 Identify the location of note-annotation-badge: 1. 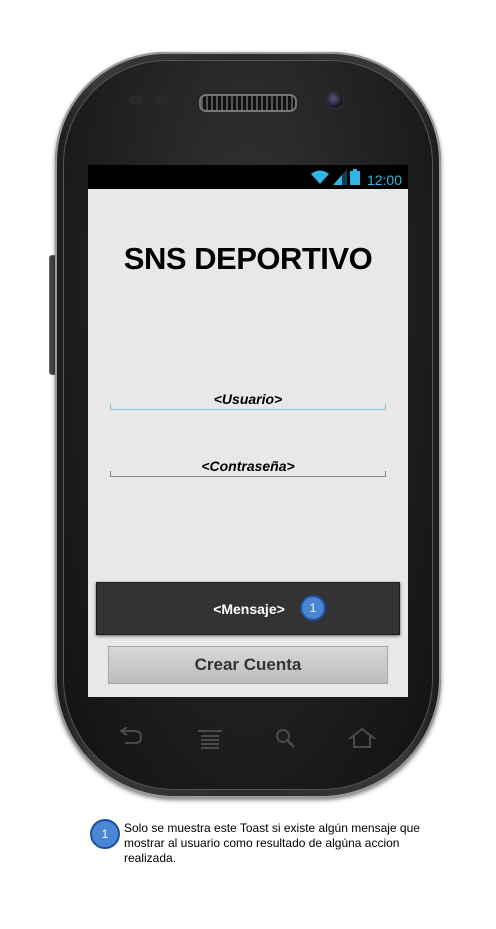
(105, 834).